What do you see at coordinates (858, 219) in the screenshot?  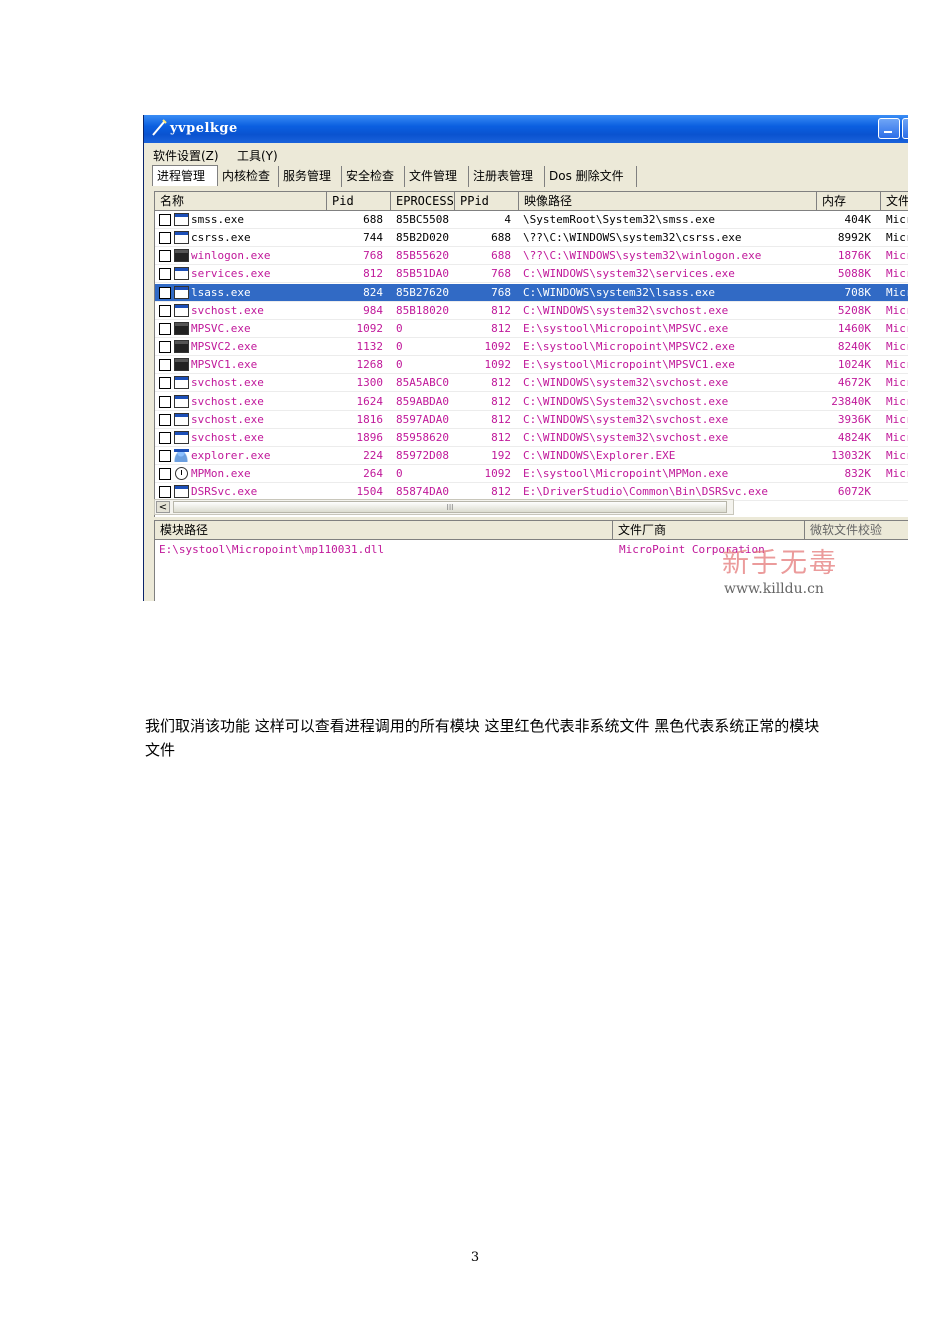 I see `cell-mem: 404K` at bounding box center [858, 219].